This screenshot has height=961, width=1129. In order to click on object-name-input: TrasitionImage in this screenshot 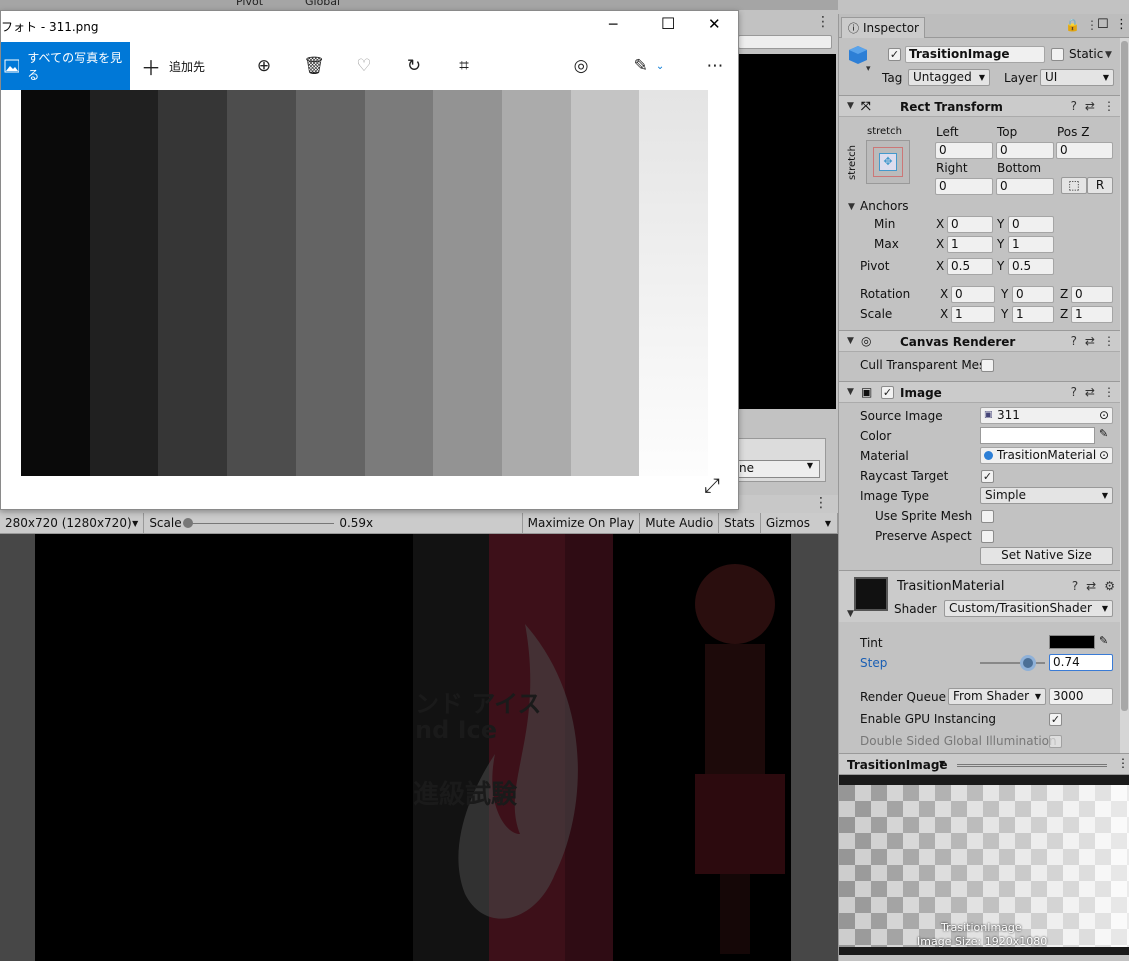, I will do `click(975, 54)`.